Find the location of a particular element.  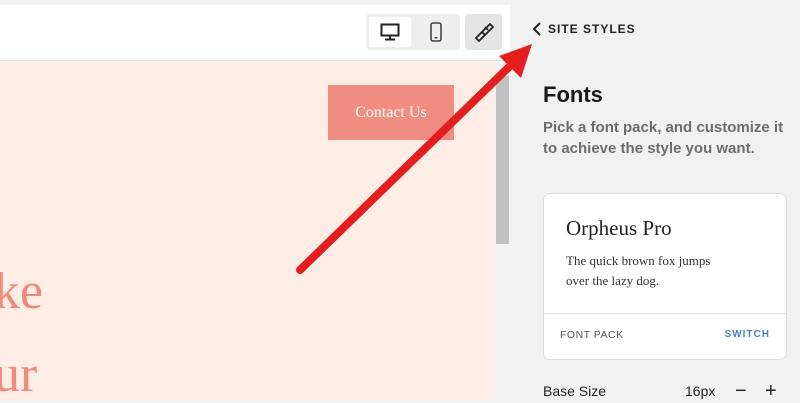

increase-size-button: + is located at coordinates (771, 391).